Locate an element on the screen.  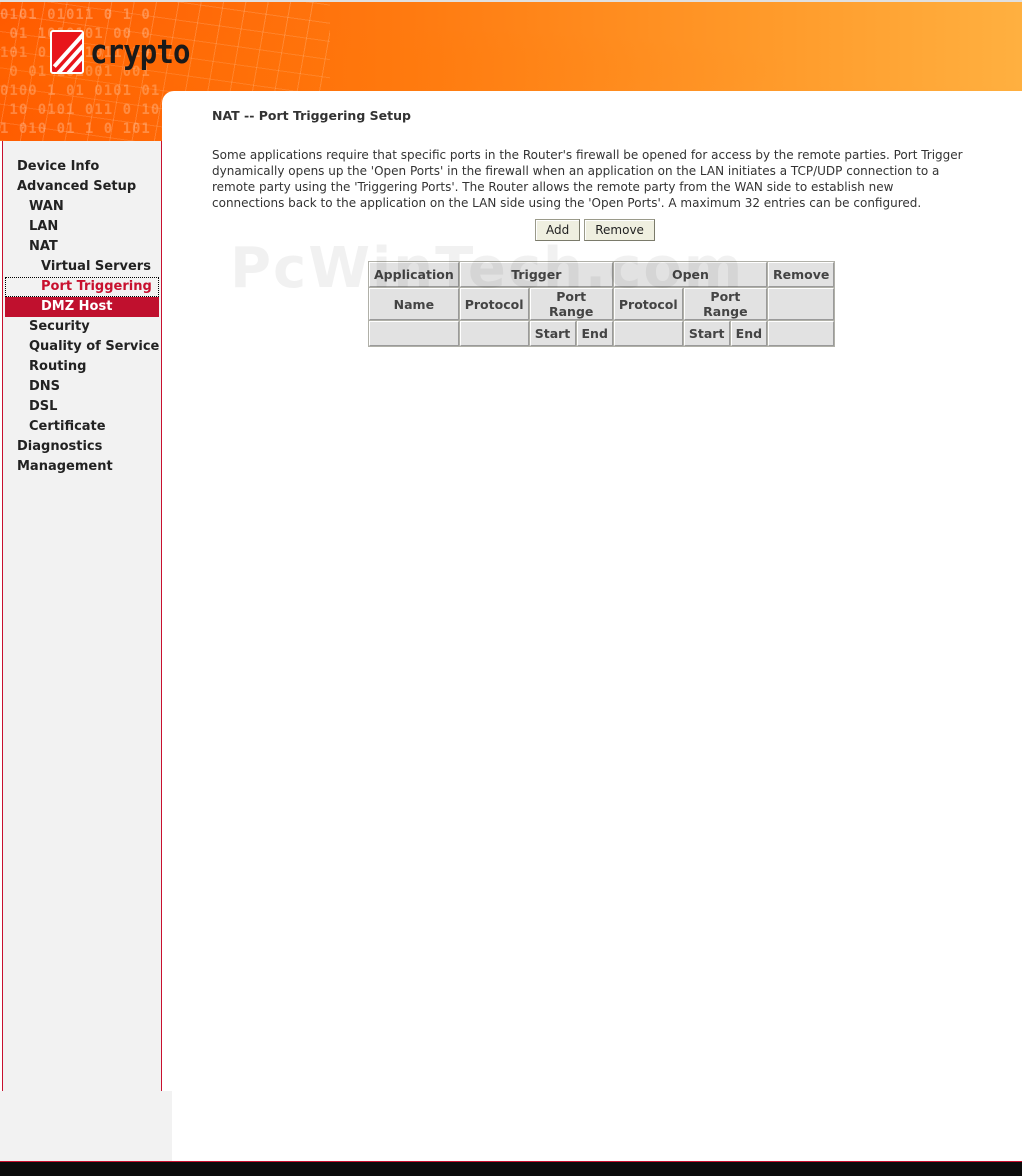
col-open-protocol-blank is located at coordinates (648, 333).